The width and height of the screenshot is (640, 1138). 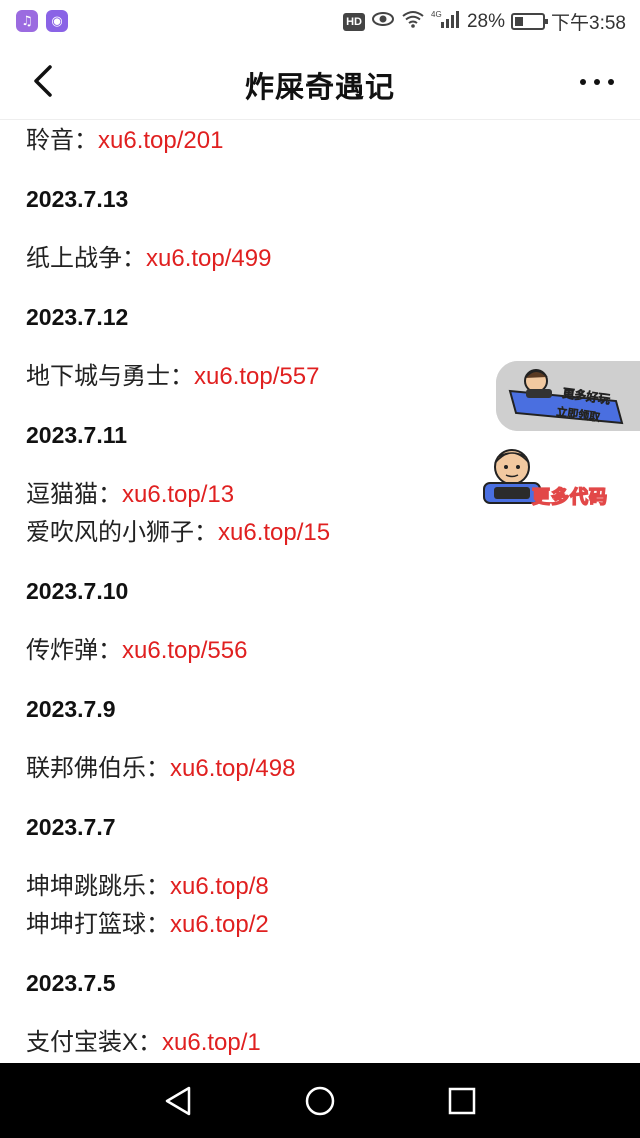 I want to click on game-name: 爱吹风的小狮子：, so click(x=122, y=532).